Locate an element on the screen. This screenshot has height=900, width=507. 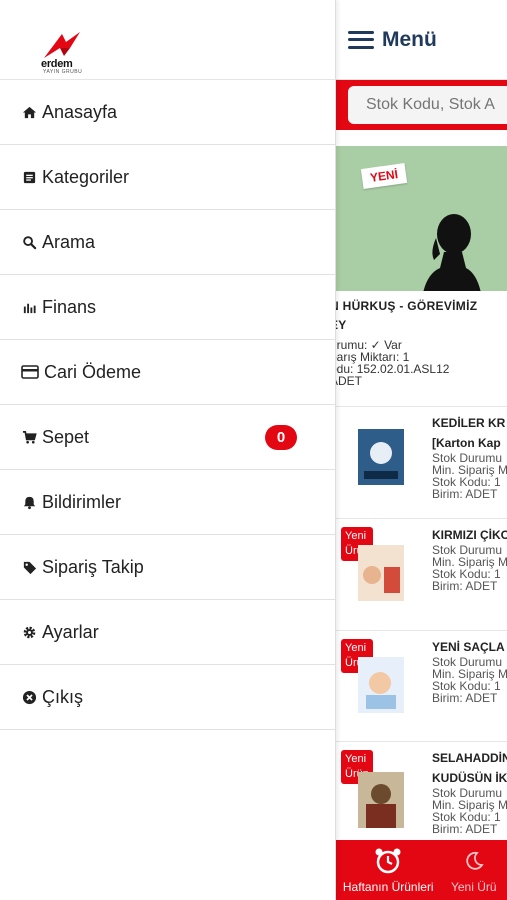
close-circle-icon is located at coordinates (29, 697).